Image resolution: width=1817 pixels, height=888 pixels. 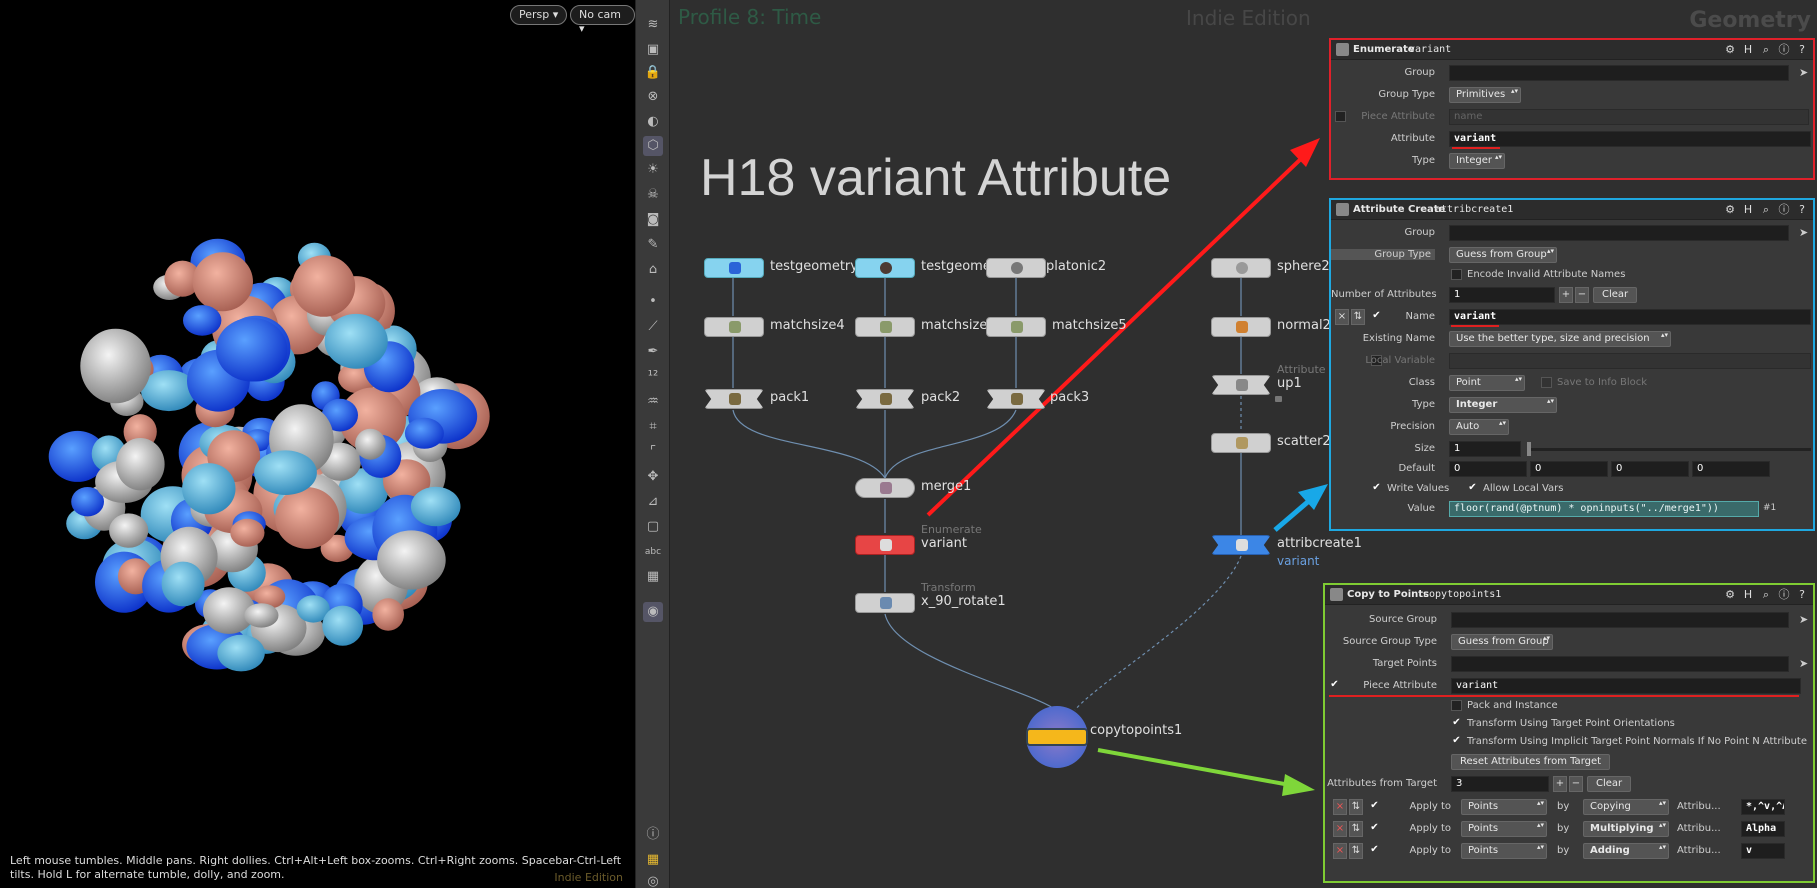 I want to click on node-scatter2: scatter2, so click(x=1271, y=443).